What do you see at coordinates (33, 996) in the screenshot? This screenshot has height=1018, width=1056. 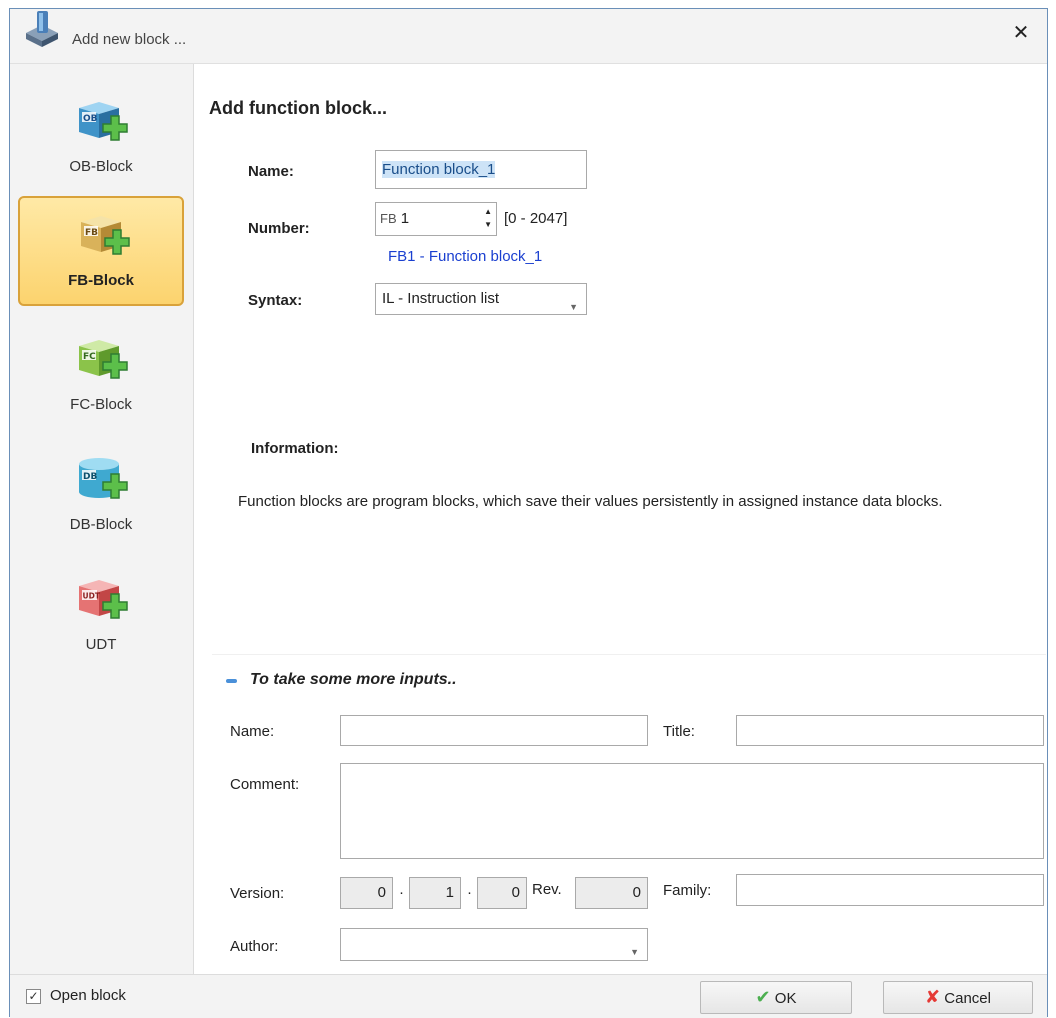 I see `open-block-checkbox: ✓` at bounding box center [33, 996].